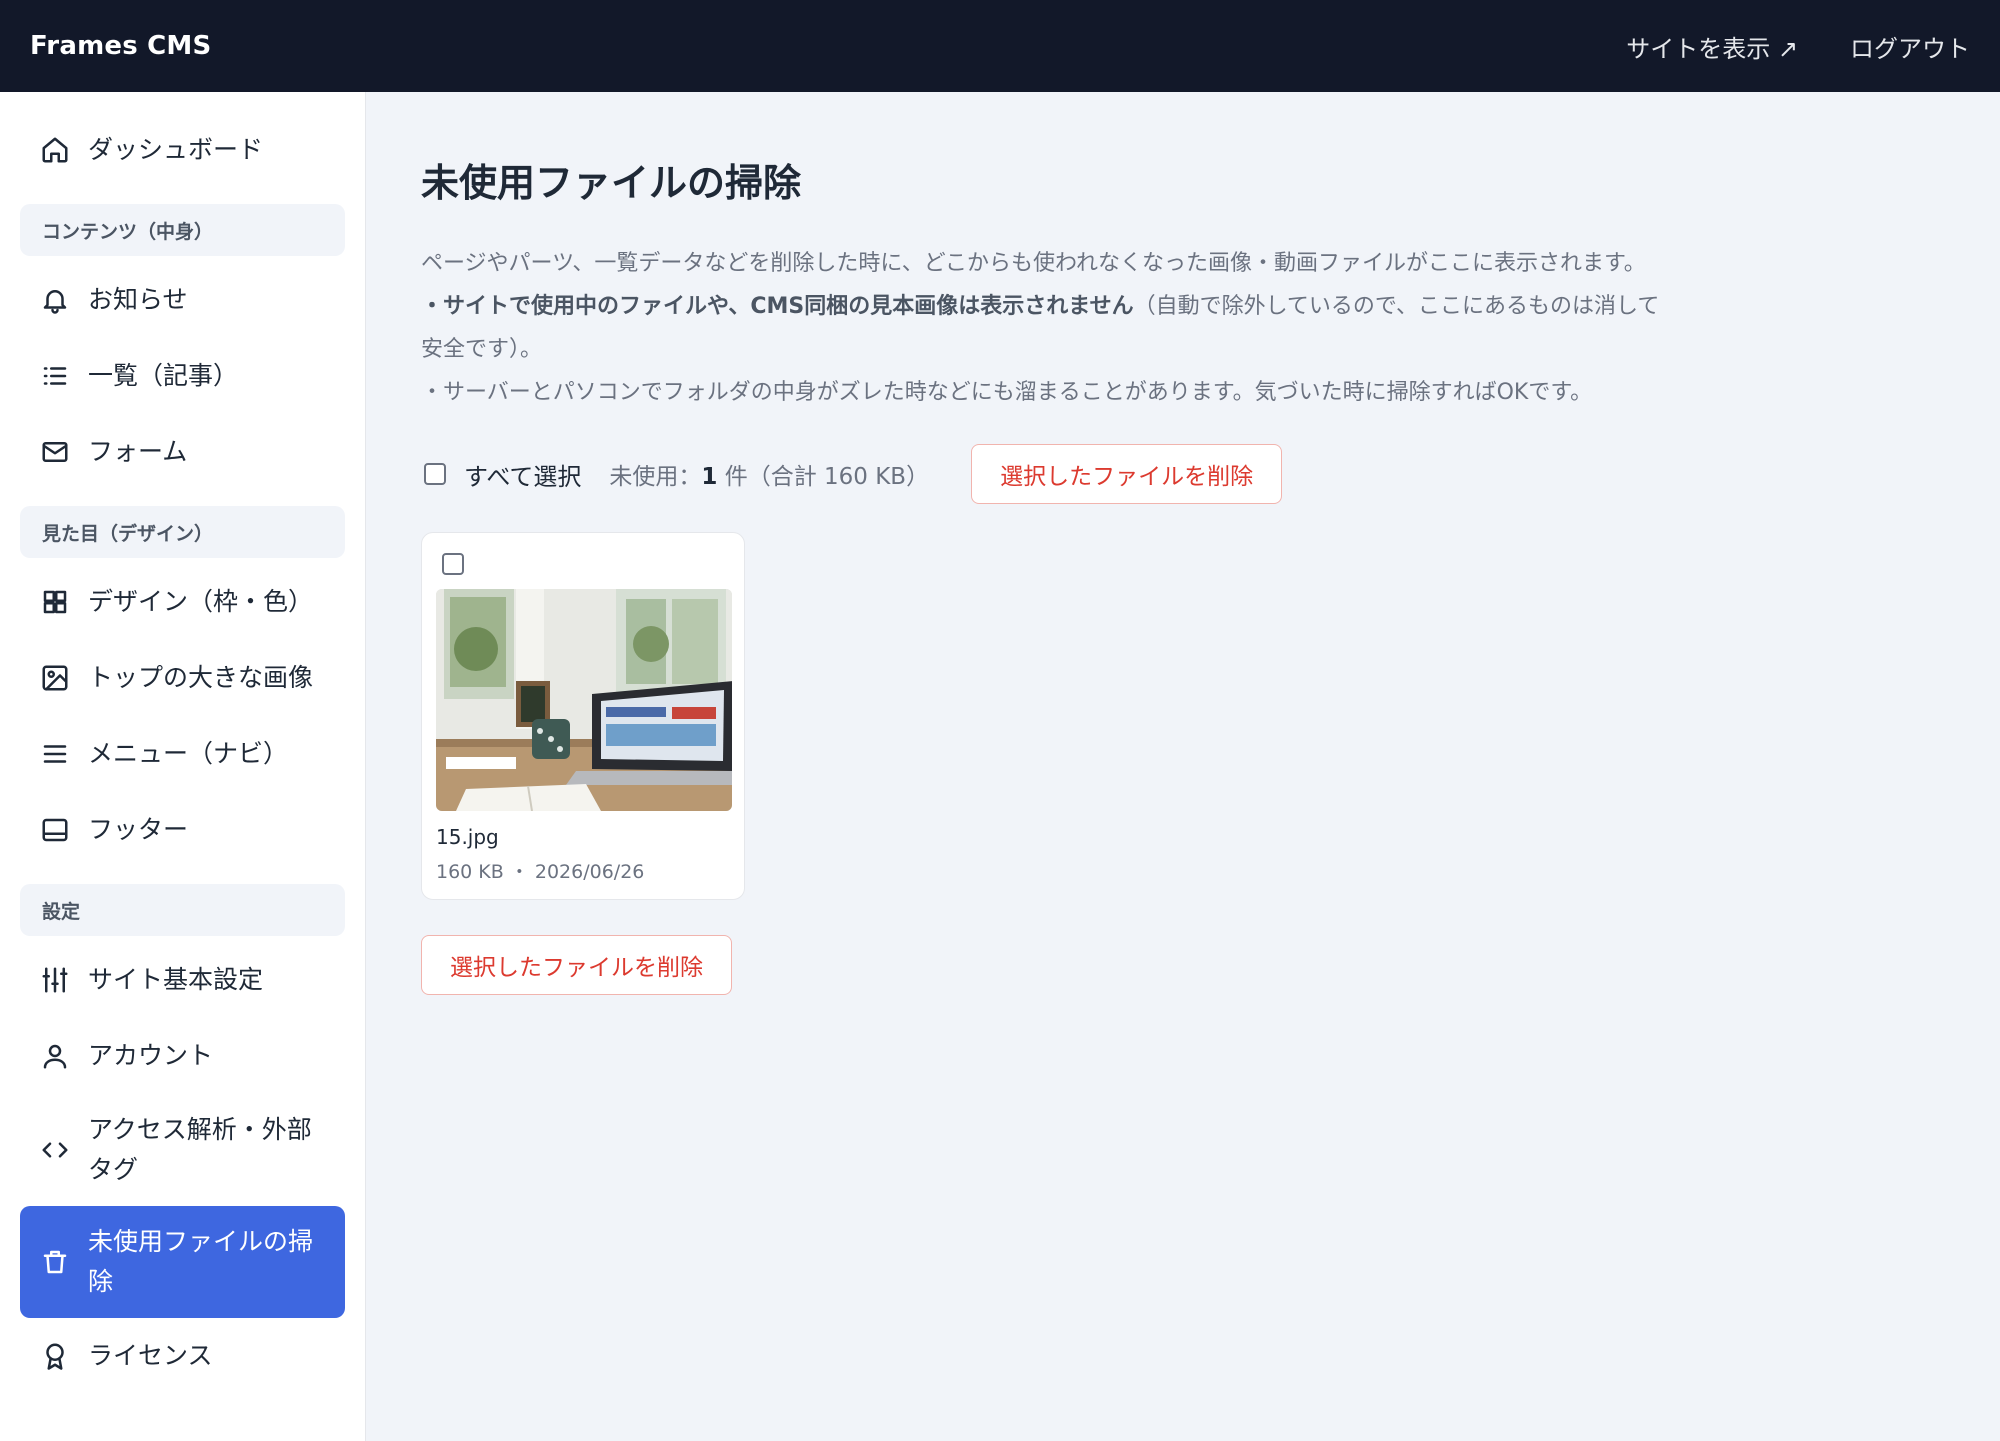 The height and width of the screenshot is (1441, 2000). I want to click on selection-toolbar: すべて選択 未使用：1 件（合計 160 KB） 選択したファイルを削除, so click(853, 474).